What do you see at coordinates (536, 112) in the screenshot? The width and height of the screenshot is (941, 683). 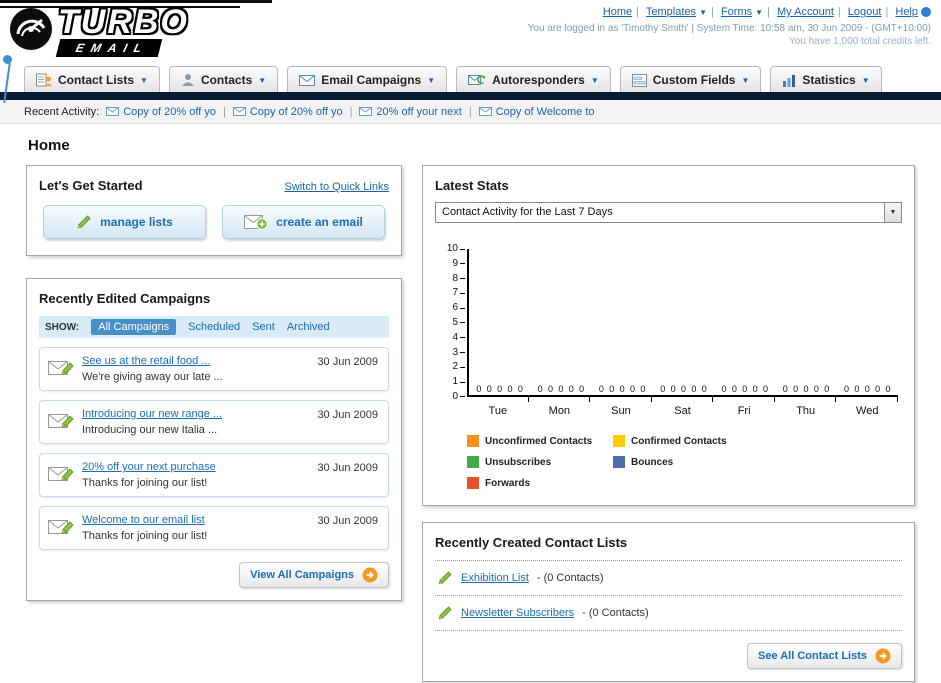 I see `recent-activity-item: Copy of Welcome to` at bounding box center [536, 112].